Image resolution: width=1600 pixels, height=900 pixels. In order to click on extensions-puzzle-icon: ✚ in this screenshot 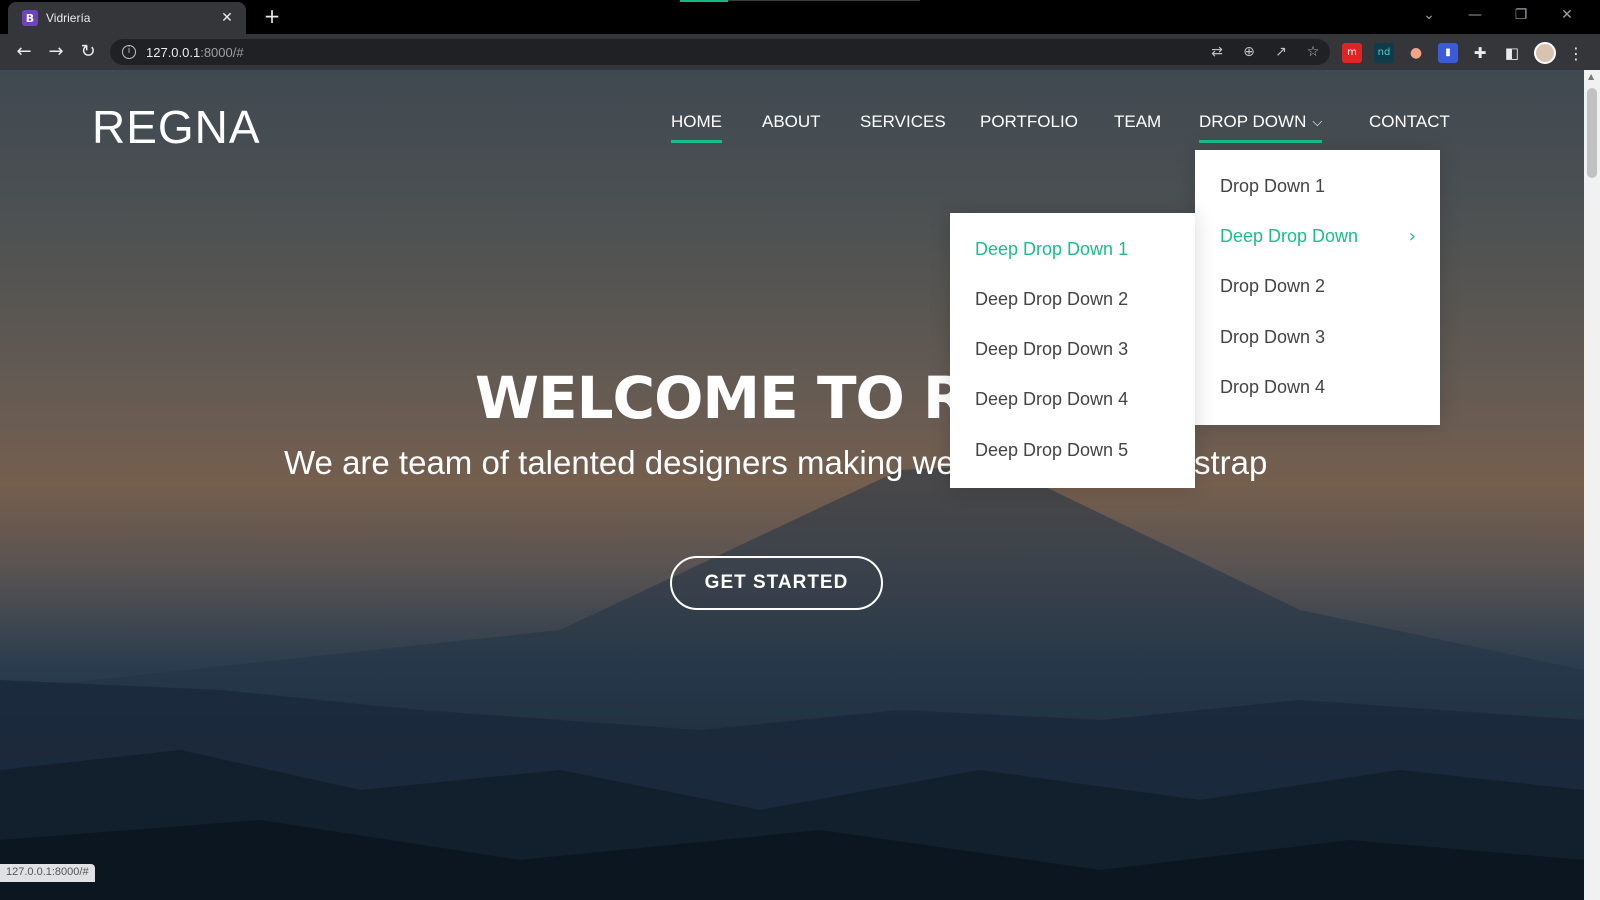, I will do `click(1480, 53)`.